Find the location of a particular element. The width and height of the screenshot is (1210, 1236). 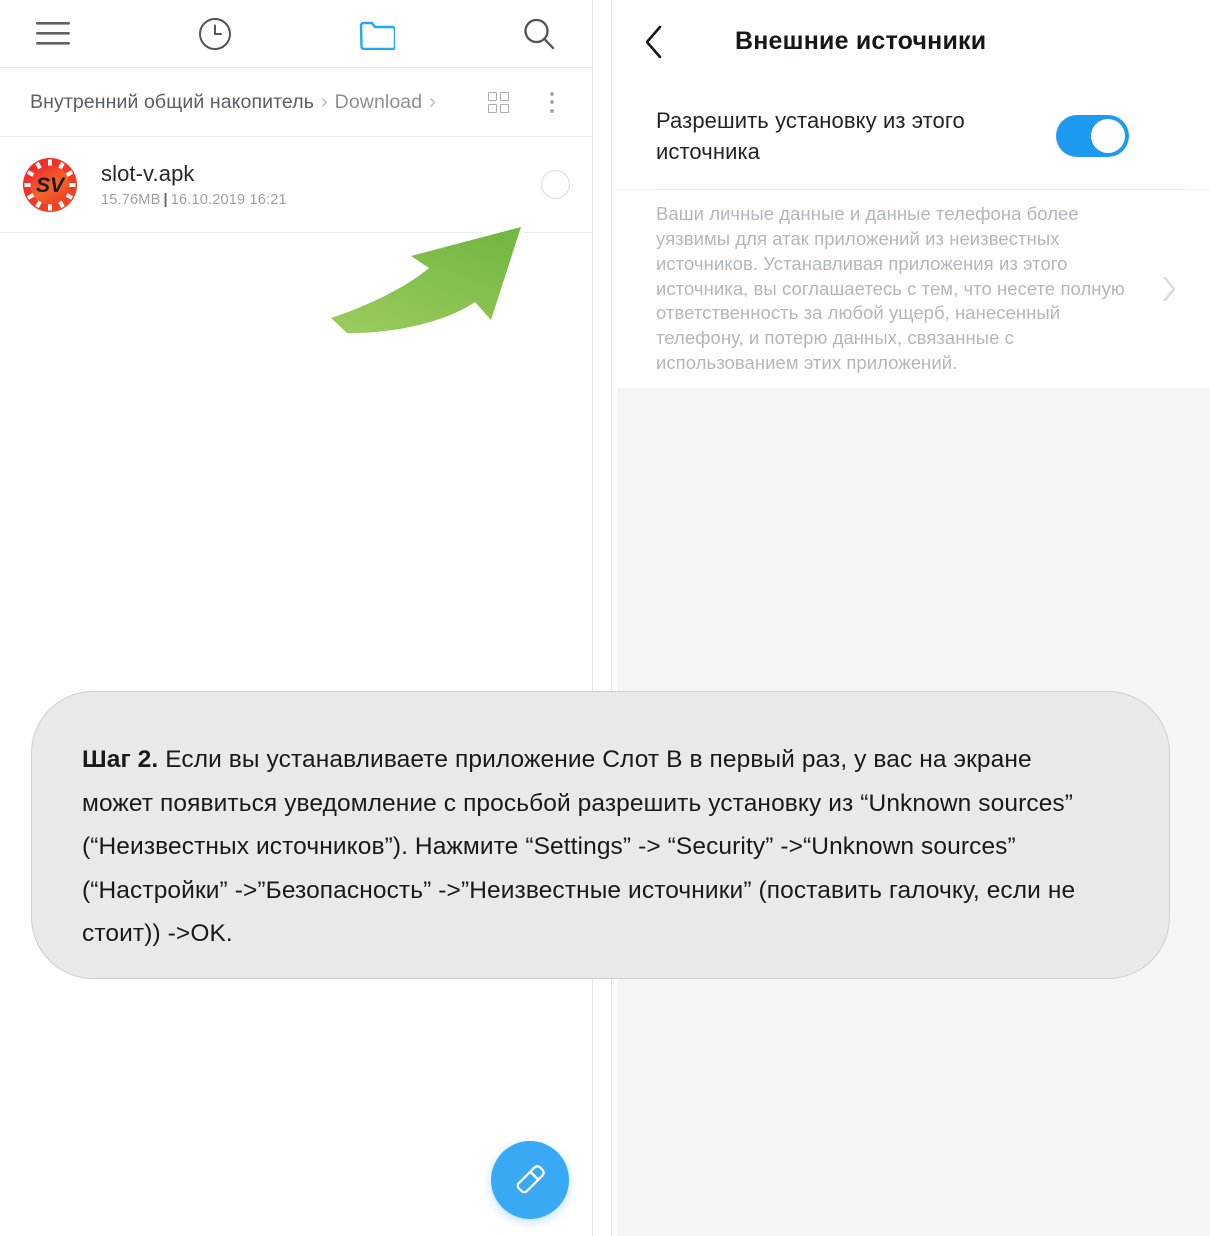

broom-icon is located at coordinates (530, 1179).